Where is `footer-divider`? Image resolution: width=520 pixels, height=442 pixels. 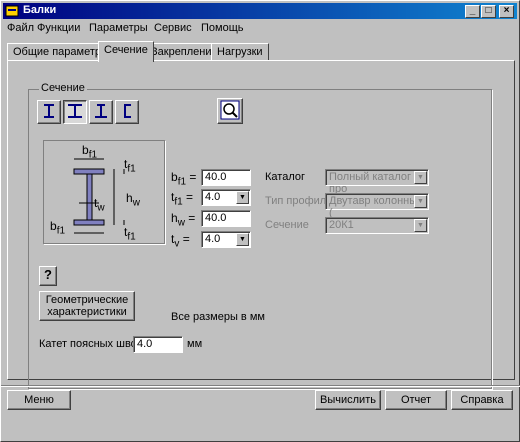
footer-divider is located at coordinates (260, 386).